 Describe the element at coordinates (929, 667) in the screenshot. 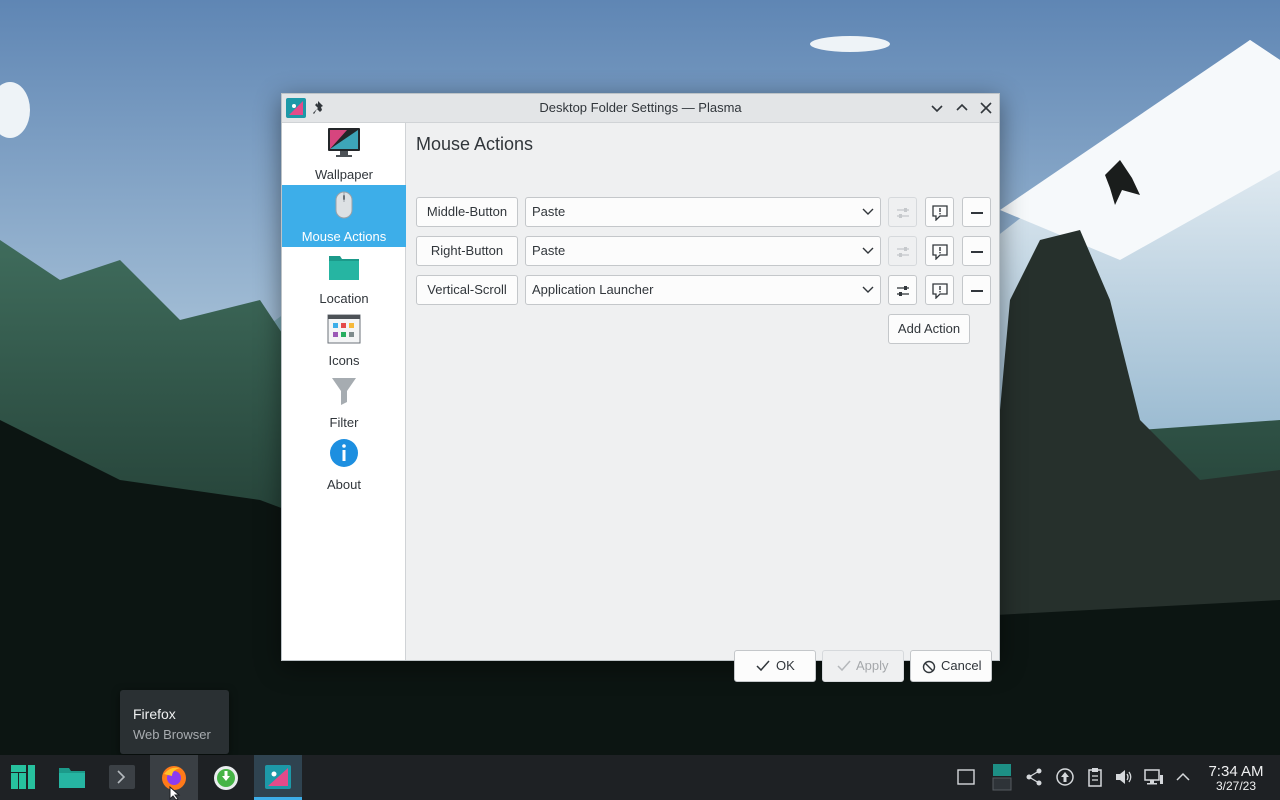

I see `cancel-icon` at that location.